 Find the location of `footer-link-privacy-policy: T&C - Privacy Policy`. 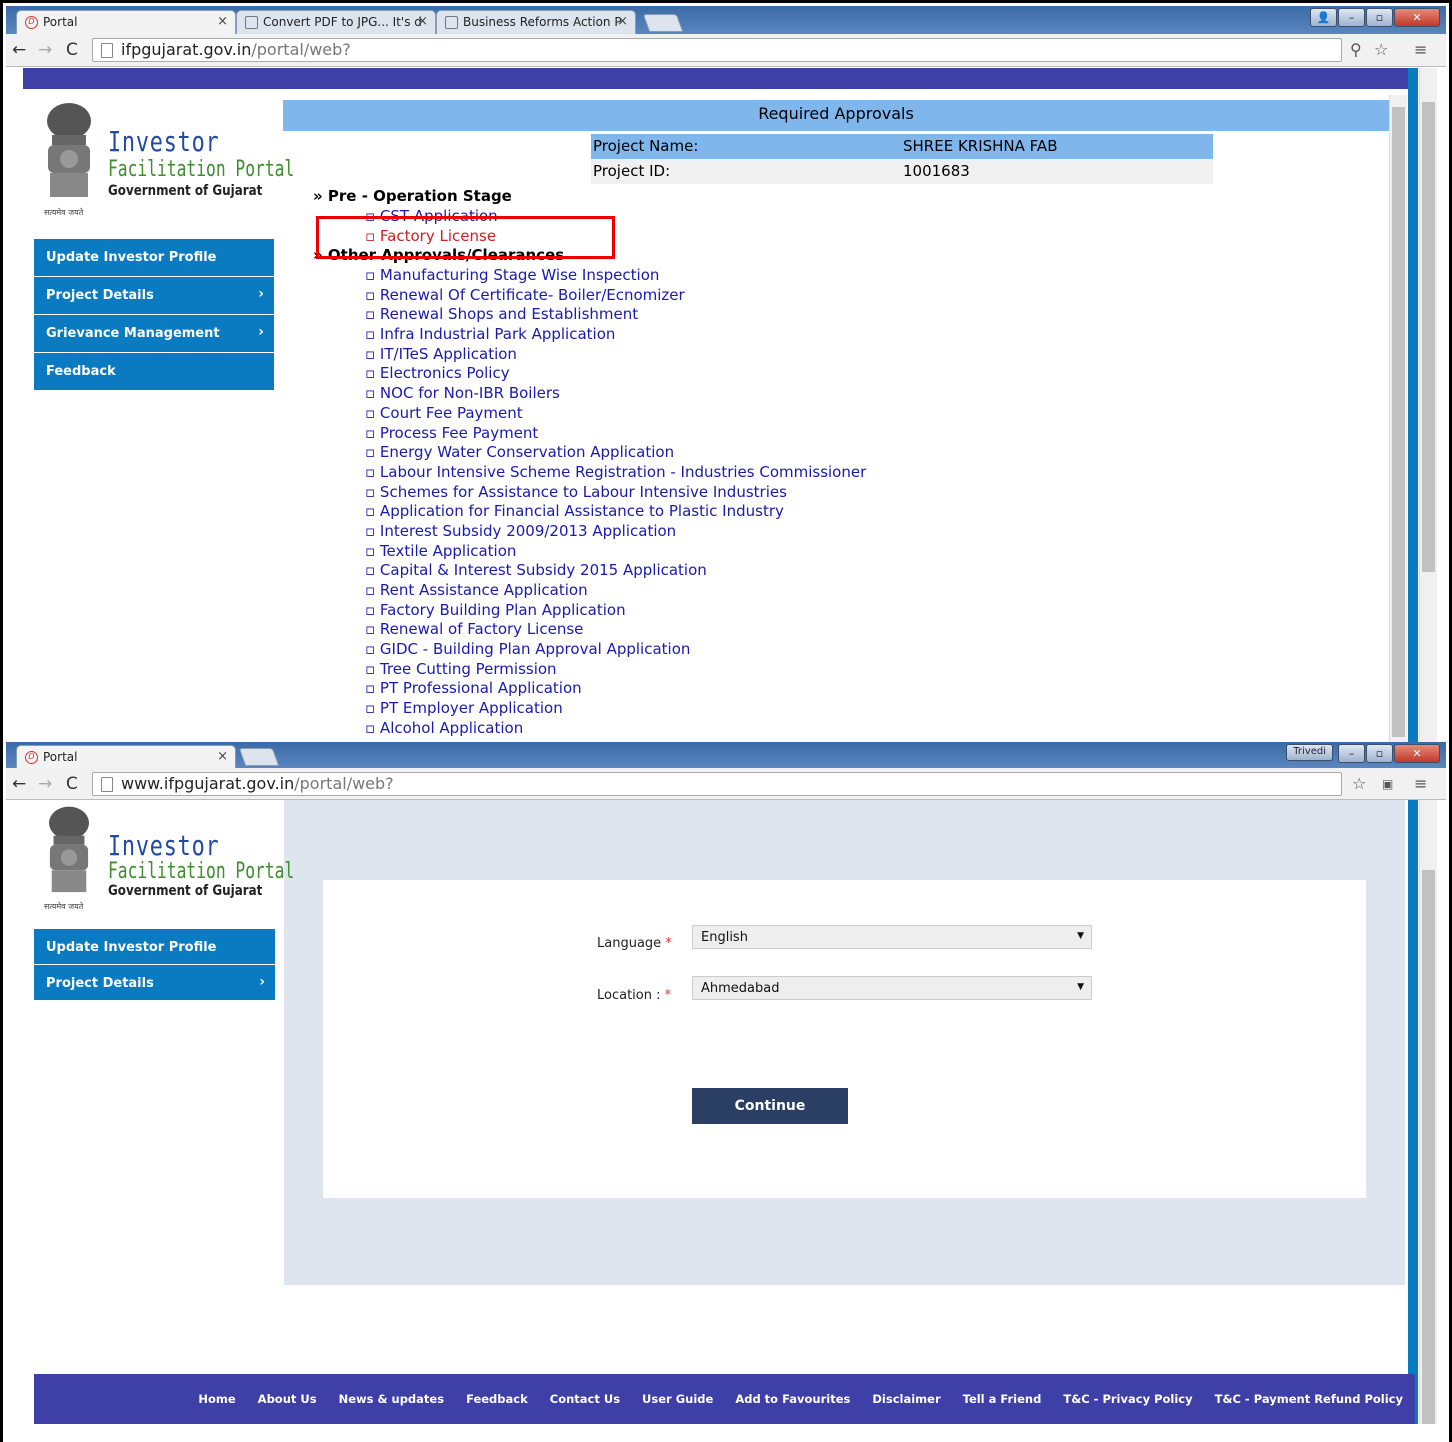

footer-link-privacy-policy: T&C - Privacy Policy is located at coordinates (1127, 1399).